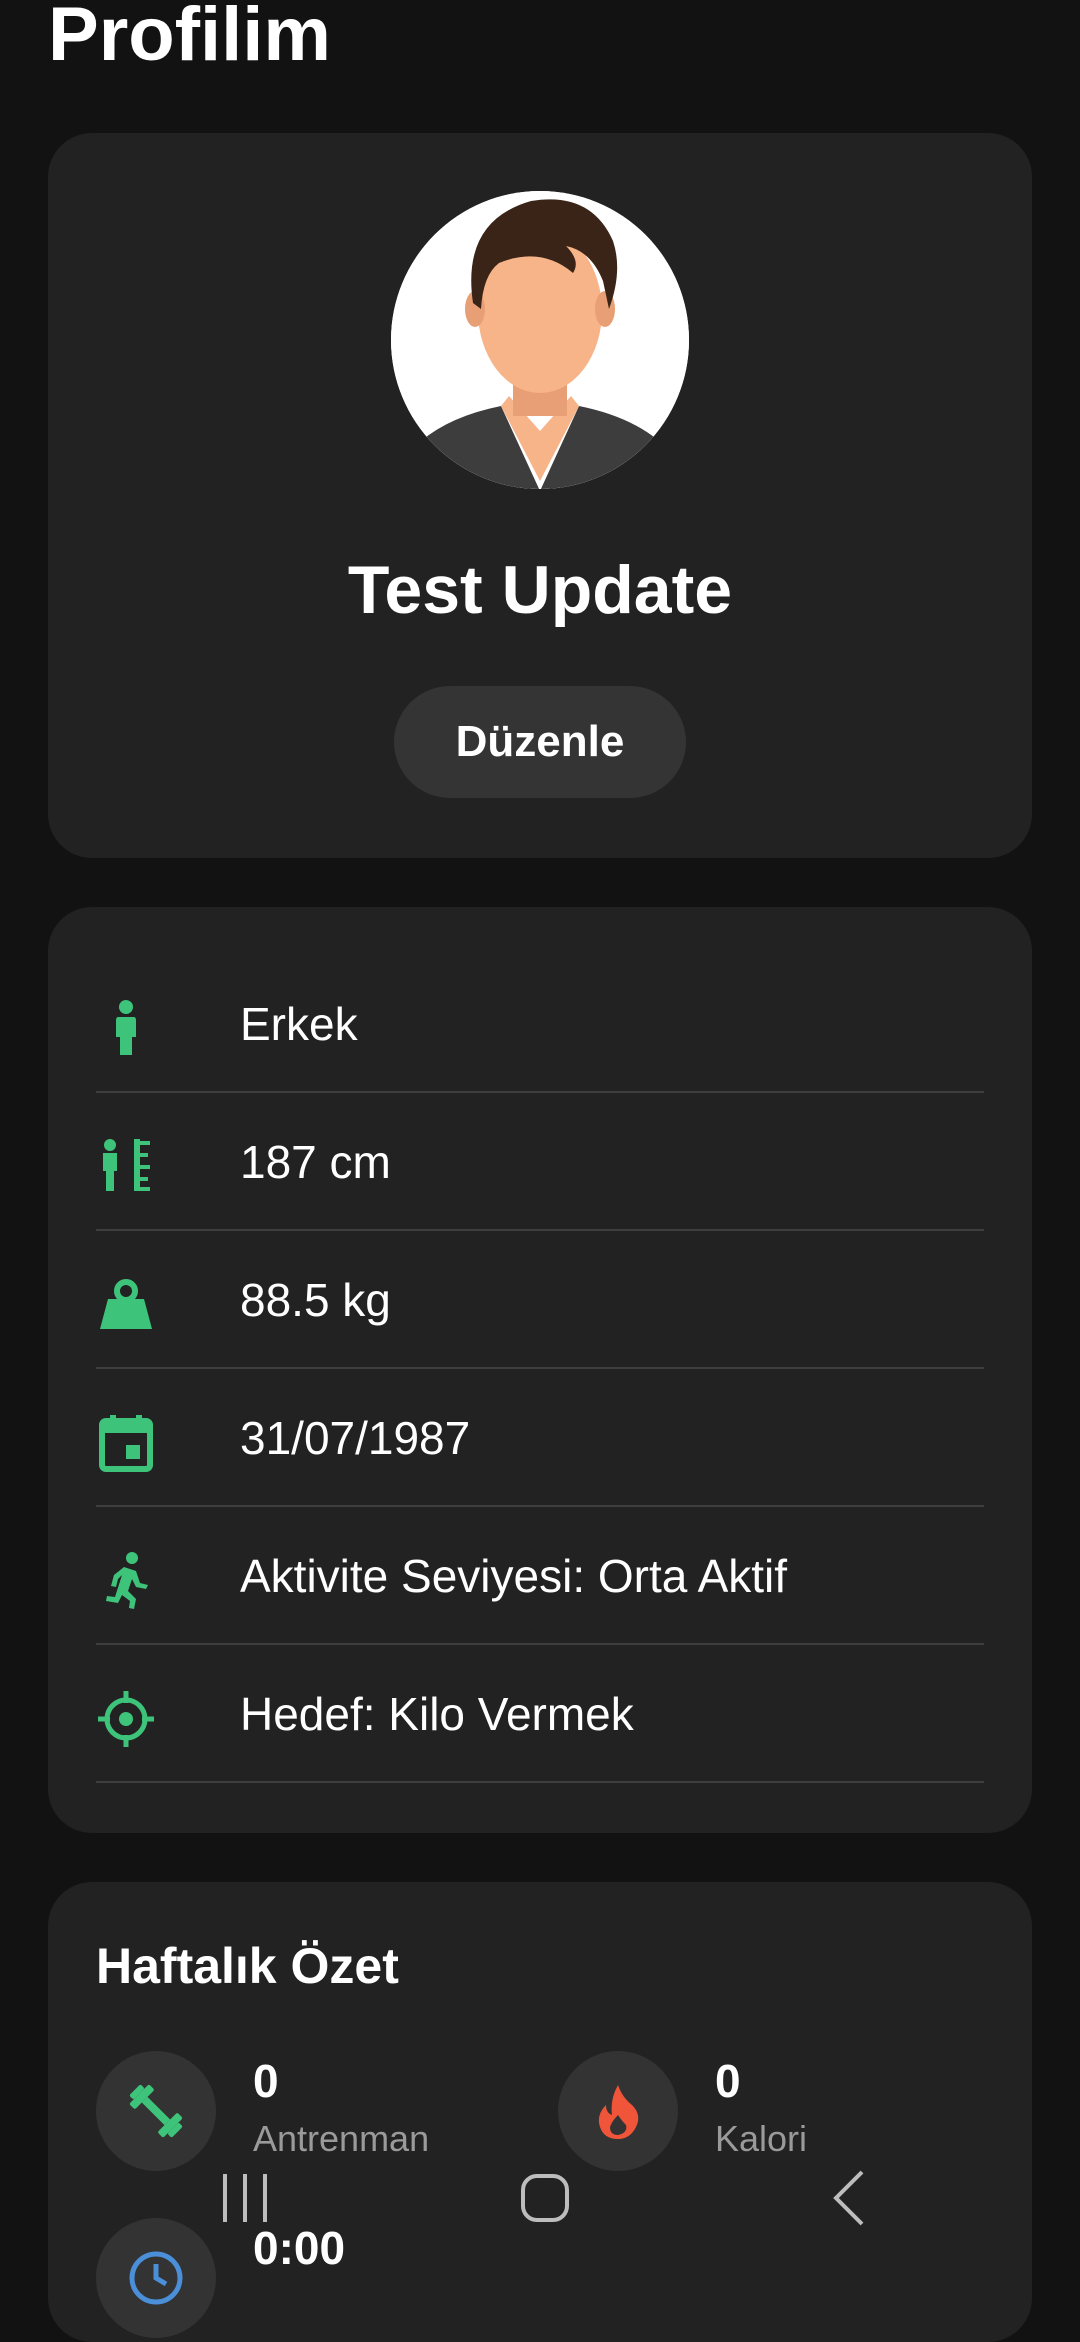 The height and width of the screenshot is (2342, 1080). What do you see at coordinates (127, 1580) in the screenshot?
I see `running-icon` at bounding box center [127, 1580].